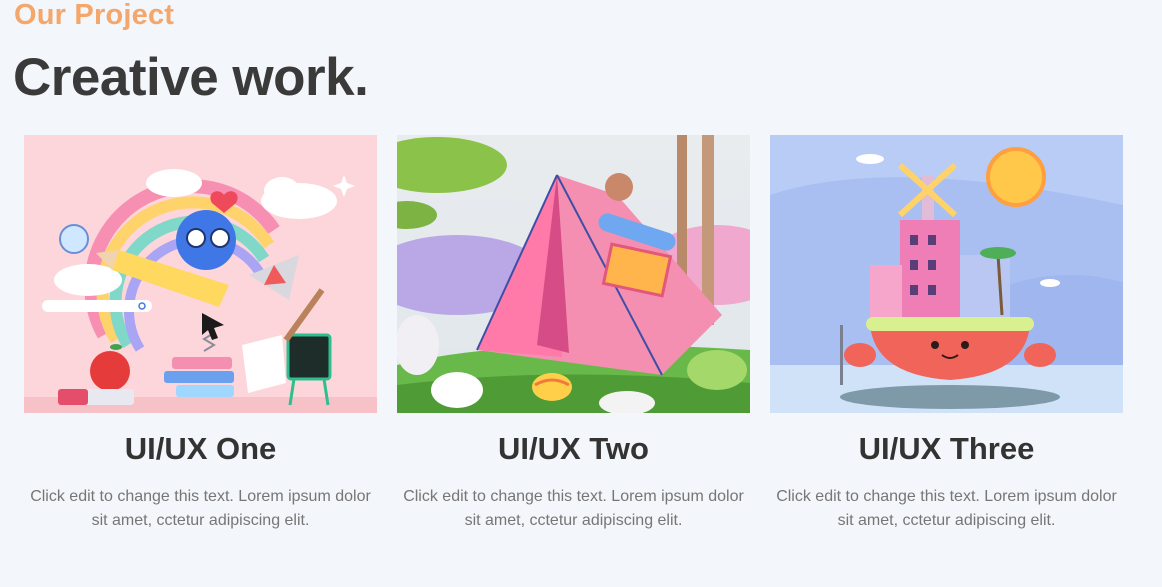 This screenshot has width=1162, height=587. I want to click on pink-rainbow-illustration, so click(200, 274).